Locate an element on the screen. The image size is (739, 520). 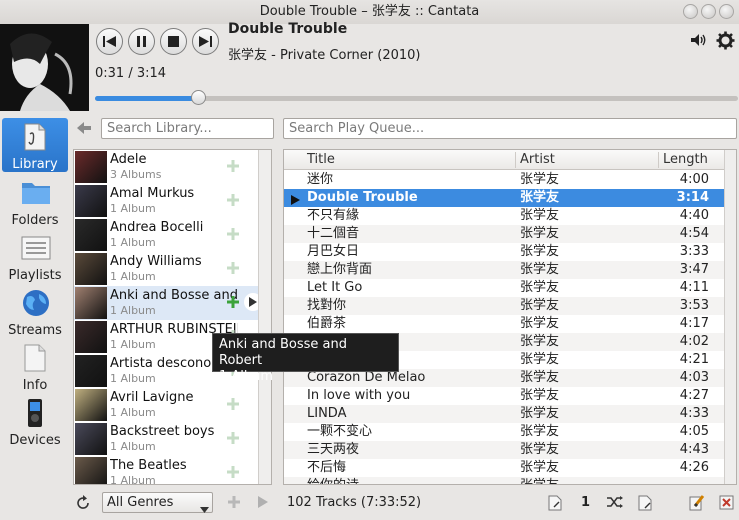
sidebar-item-info: Info is located at coordinates (35, 366).